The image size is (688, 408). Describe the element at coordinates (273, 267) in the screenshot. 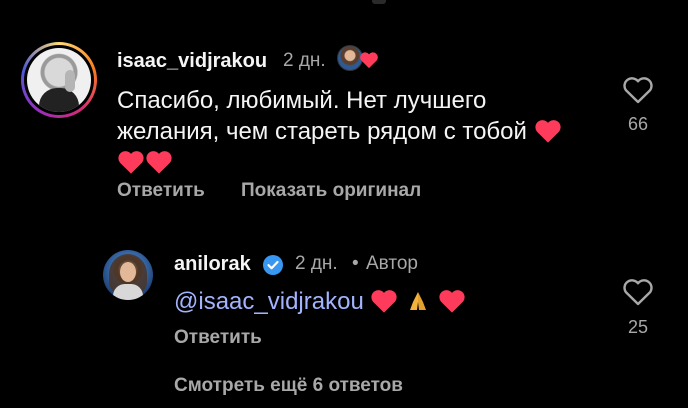

I see `verified-badge-icon` at that location.